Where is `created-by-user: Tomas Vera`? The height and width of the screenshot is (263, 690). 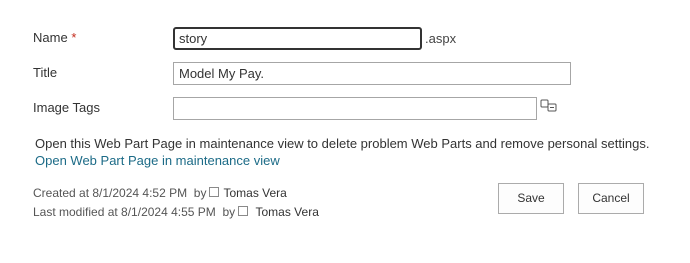 created-by-user: Tomas Vera is located at coordinates (254, 193).